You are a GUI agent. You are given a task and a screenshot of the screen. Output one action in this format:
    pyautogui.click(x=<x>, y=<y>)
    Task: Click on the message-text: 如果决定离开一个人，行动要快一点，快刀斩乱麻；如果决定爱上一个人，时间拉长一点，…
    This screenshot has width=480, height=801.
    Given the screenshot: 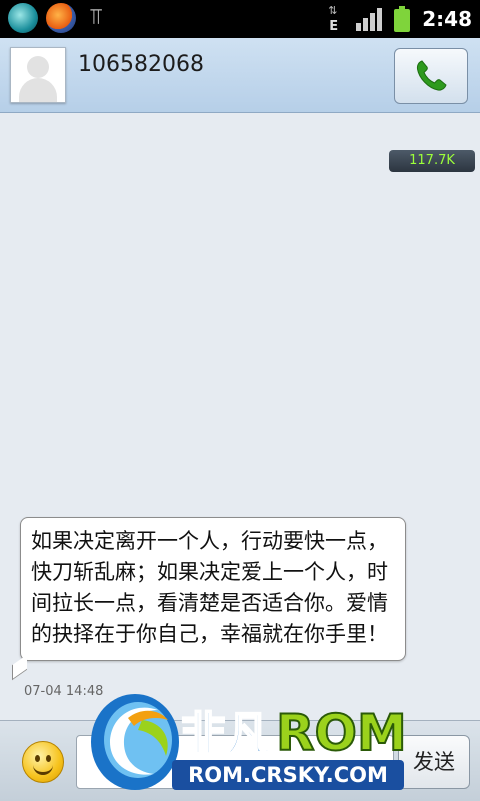 What is the action you would take?
    pyautogui.click(x=209, y=587)
    